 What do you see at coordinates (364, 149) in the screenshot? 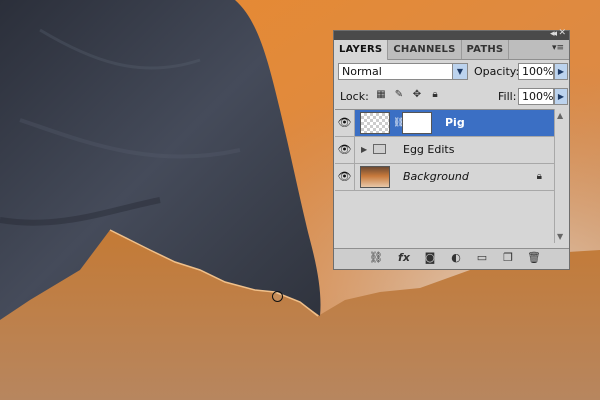
I see `expand-triangle-icon: ▶` at bounding box center [364, 149].